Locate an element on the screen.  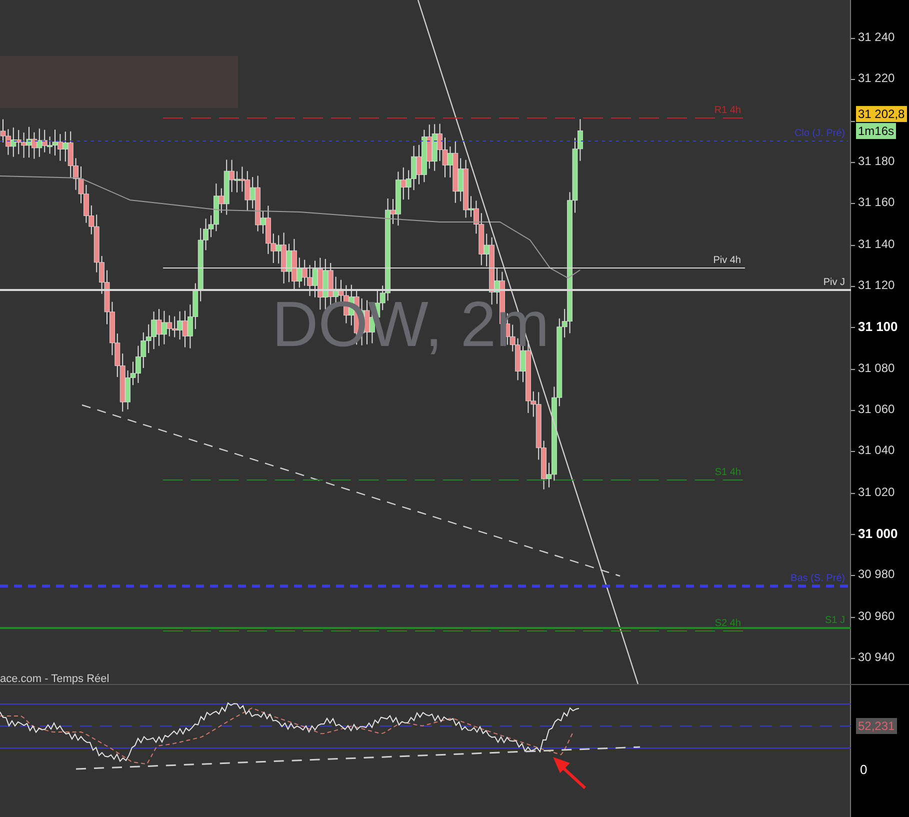
level-label: Clo (J. Pré) is located at coordinates (819, 134).